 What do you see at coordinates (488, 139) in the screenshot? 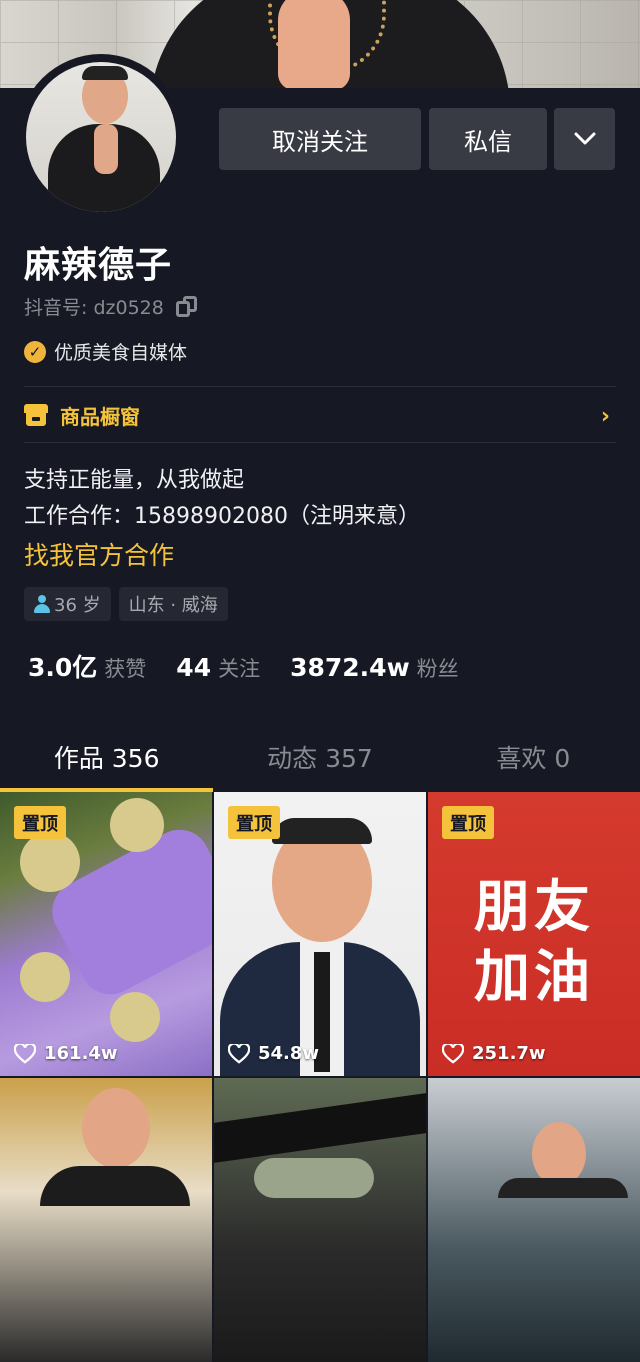
I see `message-button: 私信` at bounding box center [488, 139].